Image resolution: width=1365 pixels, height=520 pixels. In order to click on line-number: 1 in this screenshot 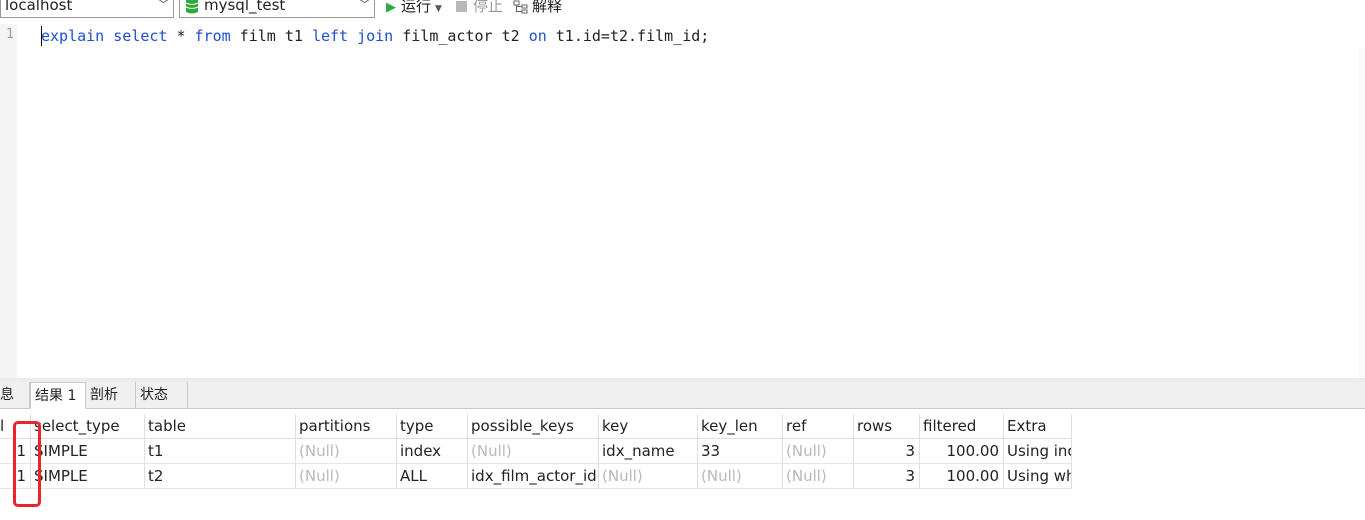, I will do `click(10, 34)`.